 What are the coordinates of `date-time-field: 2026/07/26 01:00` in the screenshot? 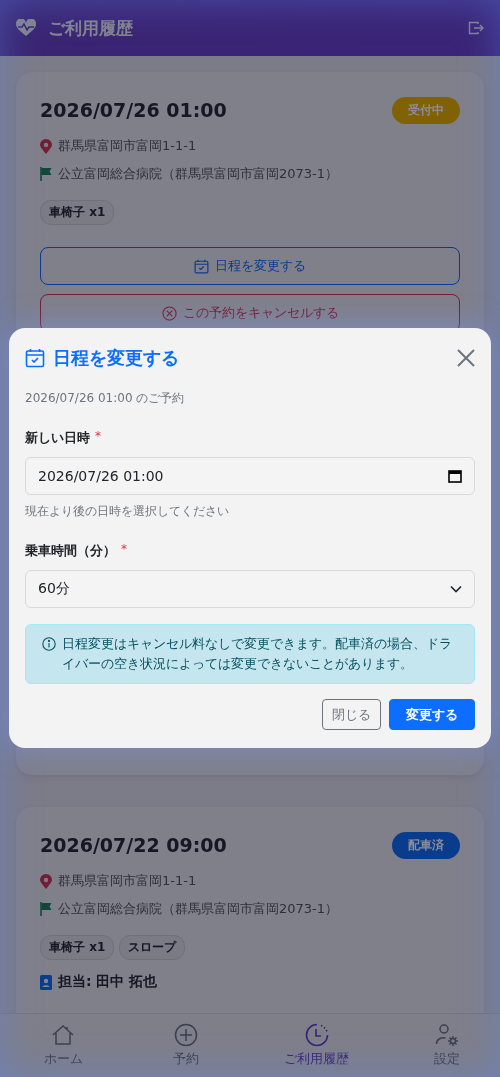 It's located at (250, 476).